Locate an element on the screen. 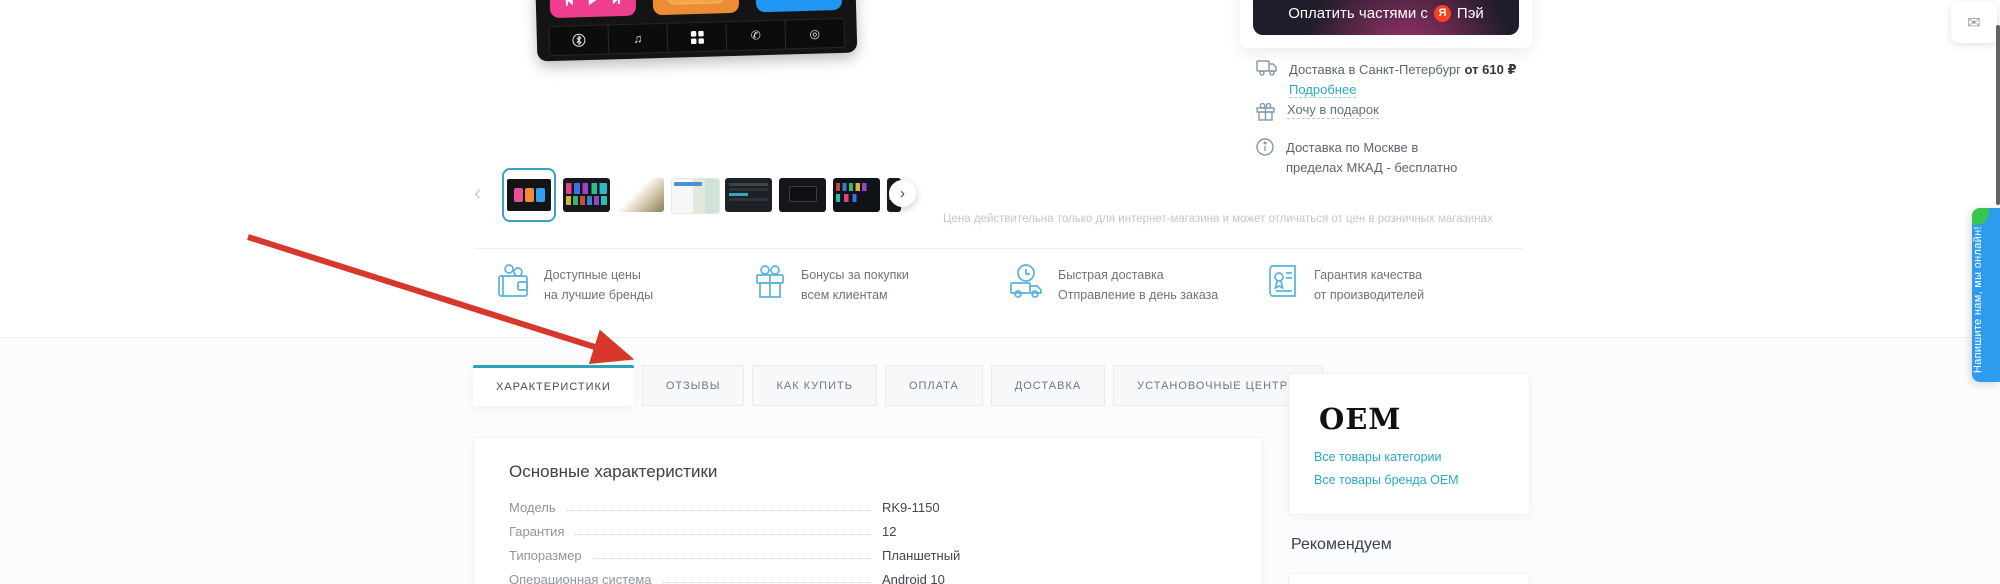  gift-row: Хочу в подарок is located at coordinates (1391, 111).